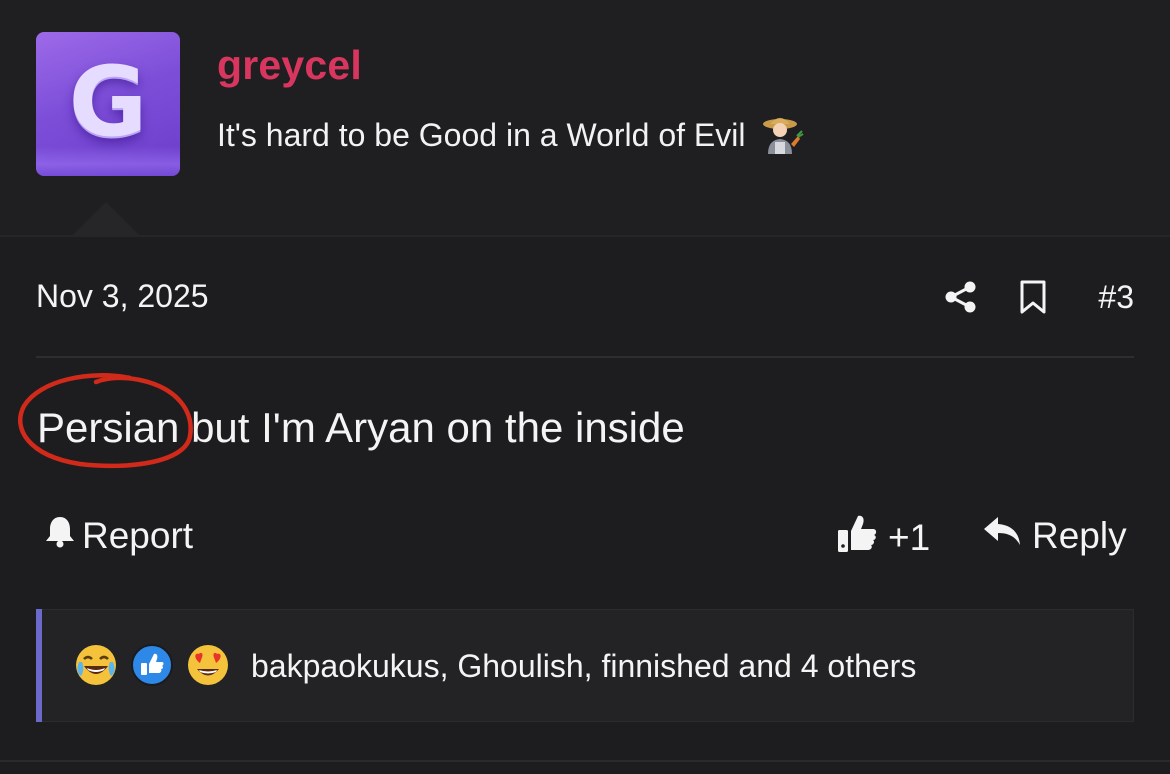 The image size is (1170, 774). Describe the element at coordinates (96, 665) in the screenshot. I see `crying-laughing-emoji-icon` at that location.